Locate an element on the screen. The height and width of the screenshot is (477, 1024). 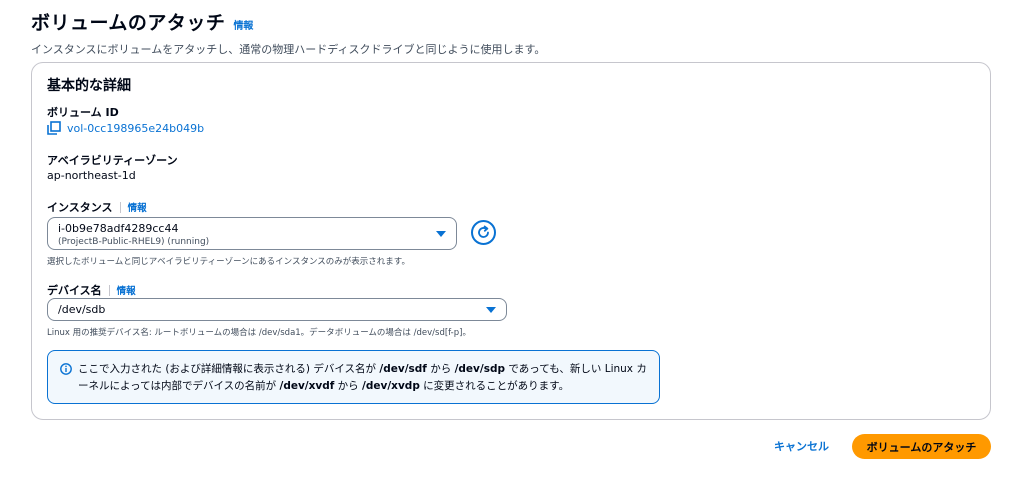
instance-label-text: インスタンス is located at coordinates (80, 207).